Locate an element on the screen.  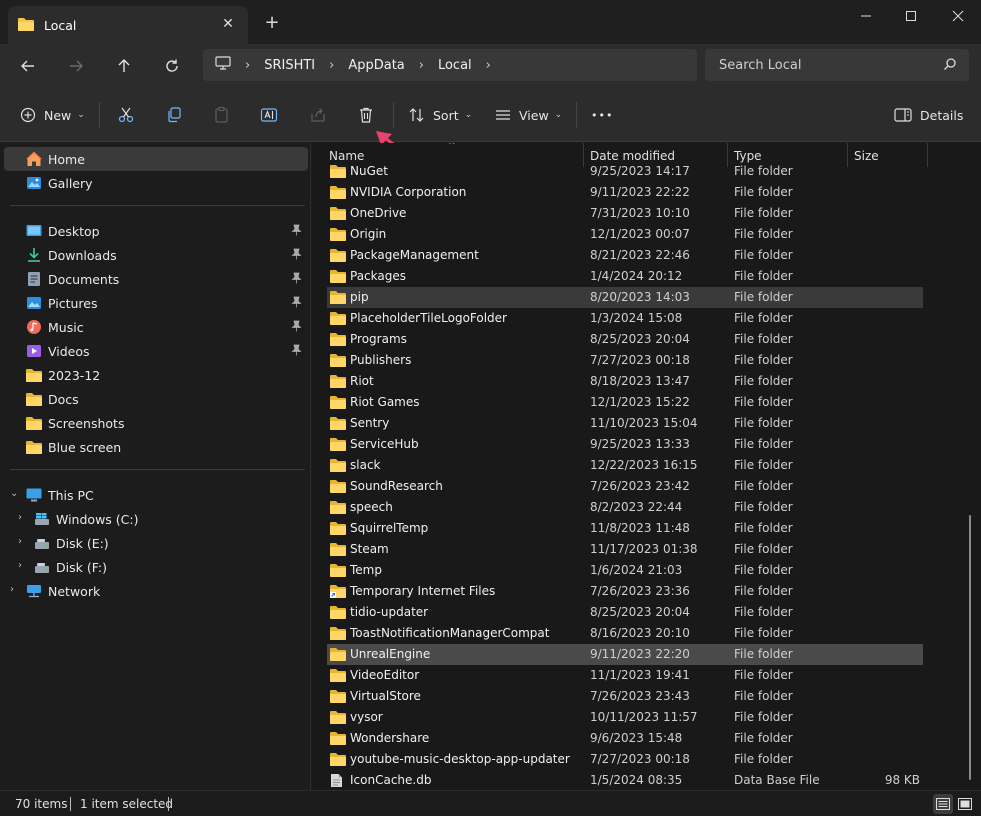
sidebar-item-documents: Documents is located at coordinates (156, 279).